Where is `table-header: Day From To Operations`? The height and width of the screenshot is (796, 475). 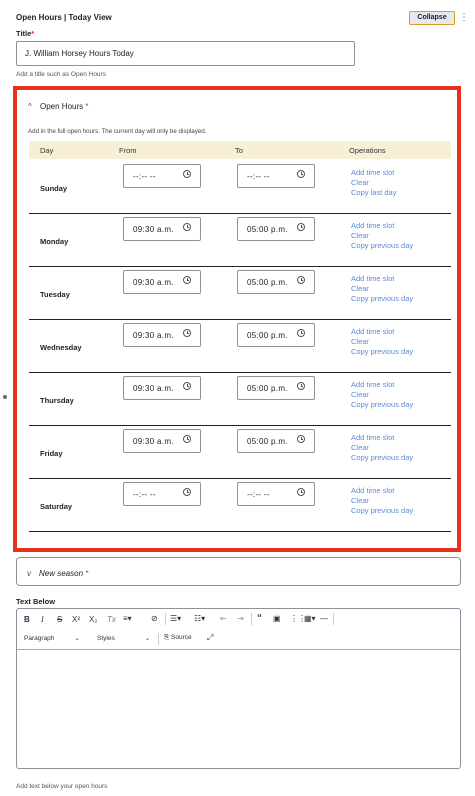
table-header: Day From To Operations is located at coordinates (240, 150).